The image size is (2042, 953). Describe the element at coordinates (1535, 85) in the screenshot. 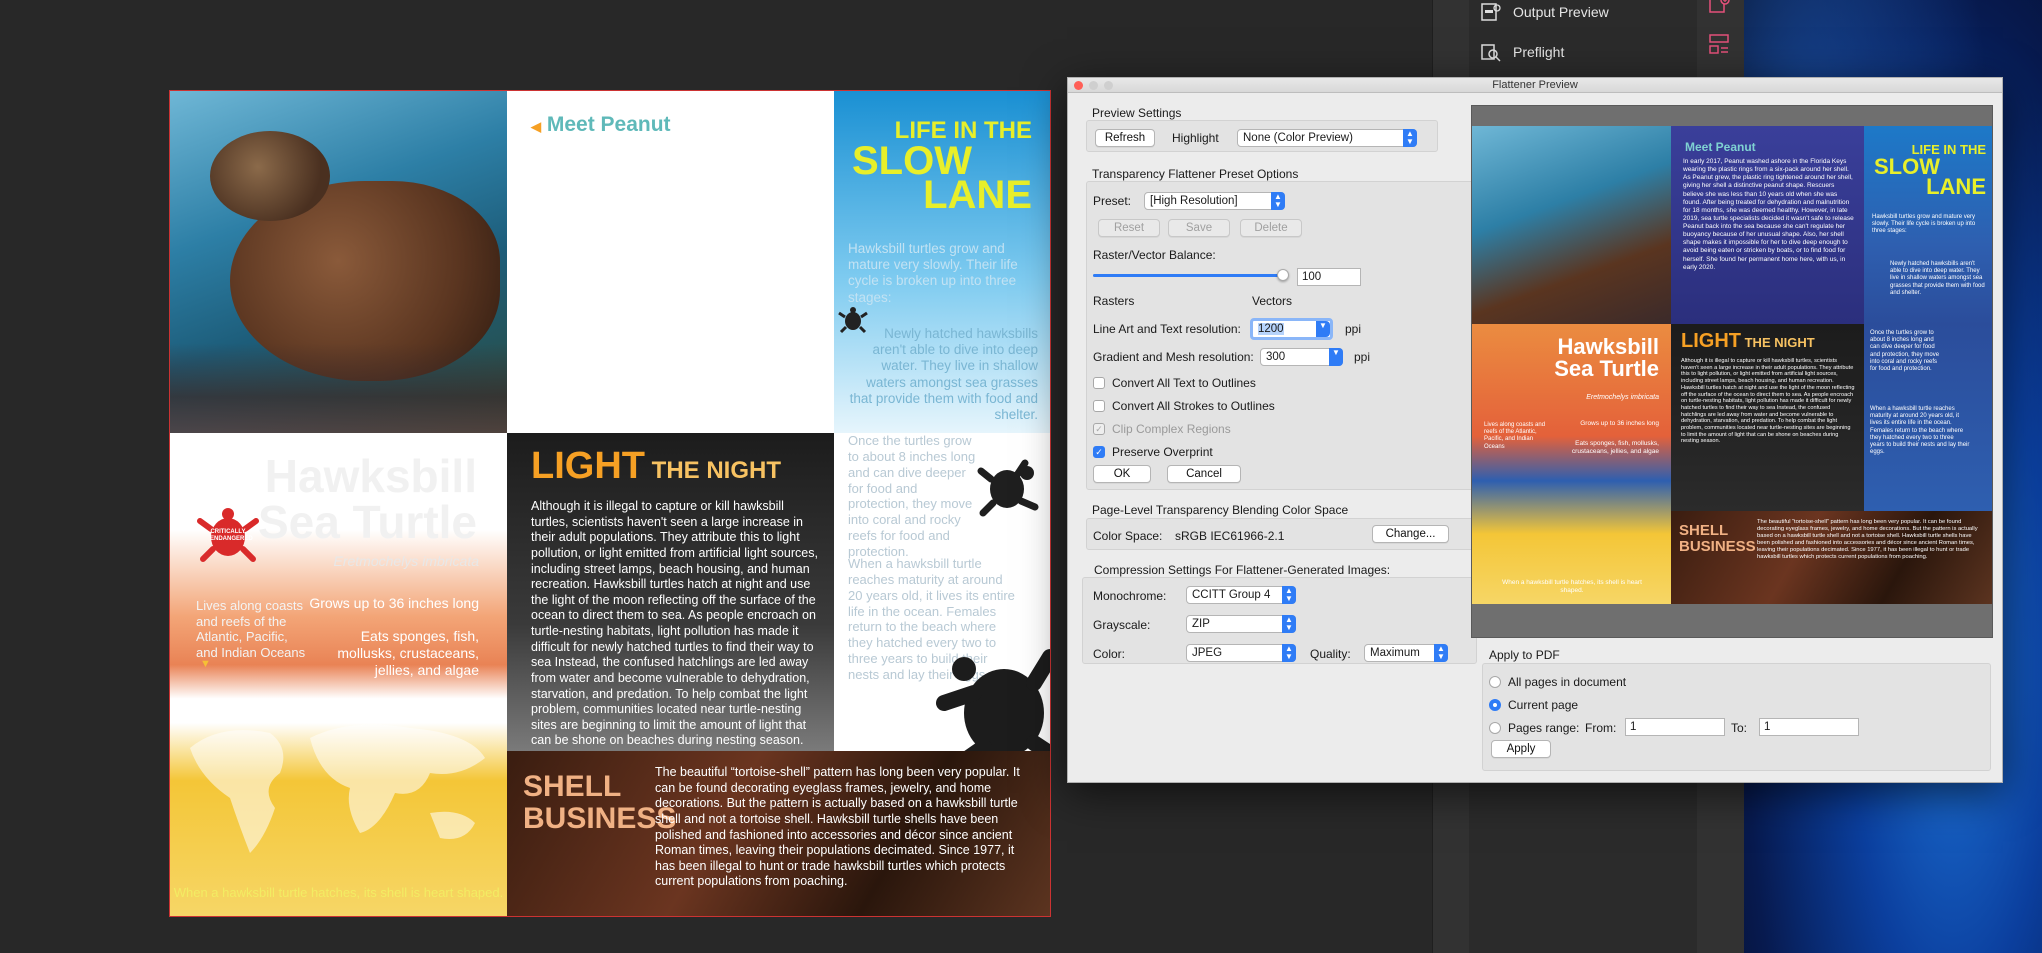

I see `dialog-title: Flattener Preview` at that location.